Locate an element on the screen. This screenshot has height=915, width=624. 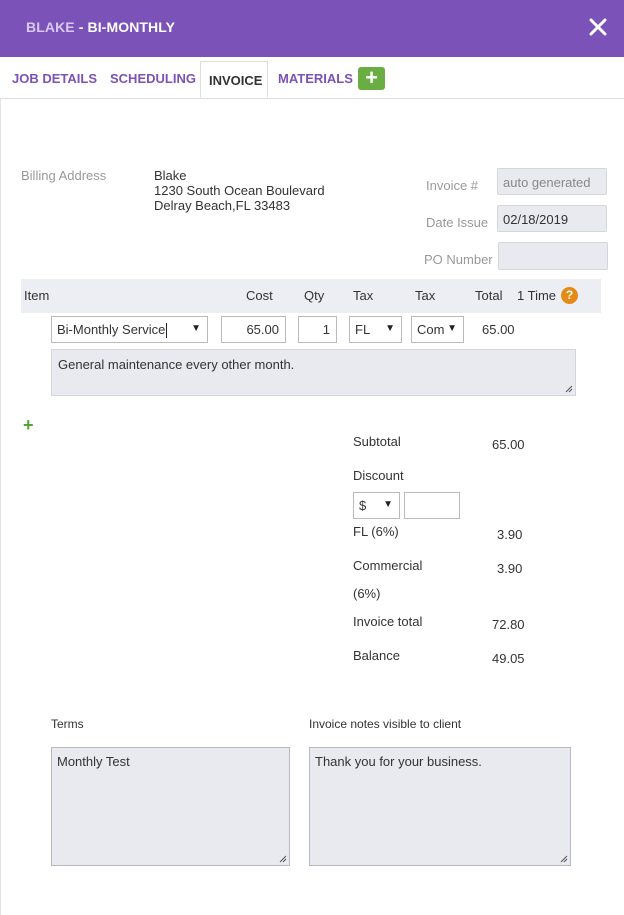
tax-1-select: FL ▼ is located at coordinates (375, 329).